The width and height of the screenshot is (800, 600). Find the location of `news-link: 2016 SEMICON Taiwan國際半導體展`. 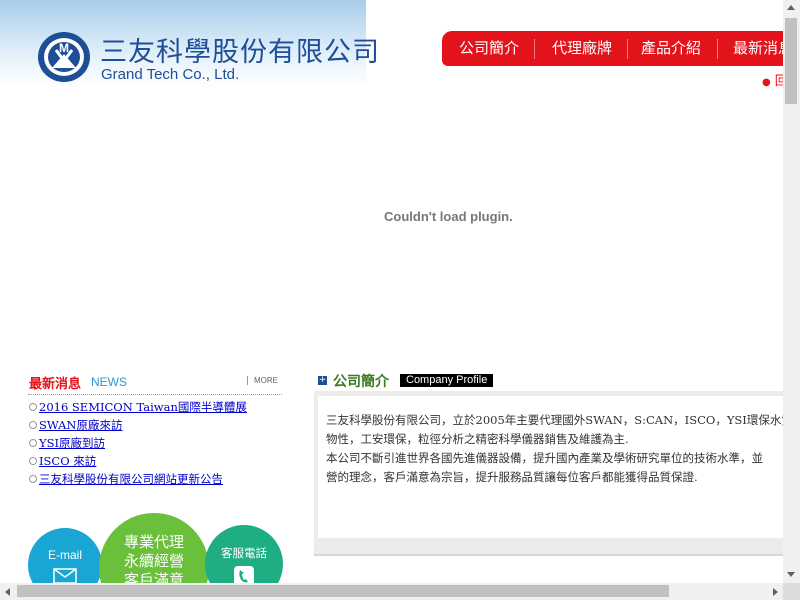

news-link: 2016 SEMICON Taiwan國際半導體展 is located at coordinates (143, 407).